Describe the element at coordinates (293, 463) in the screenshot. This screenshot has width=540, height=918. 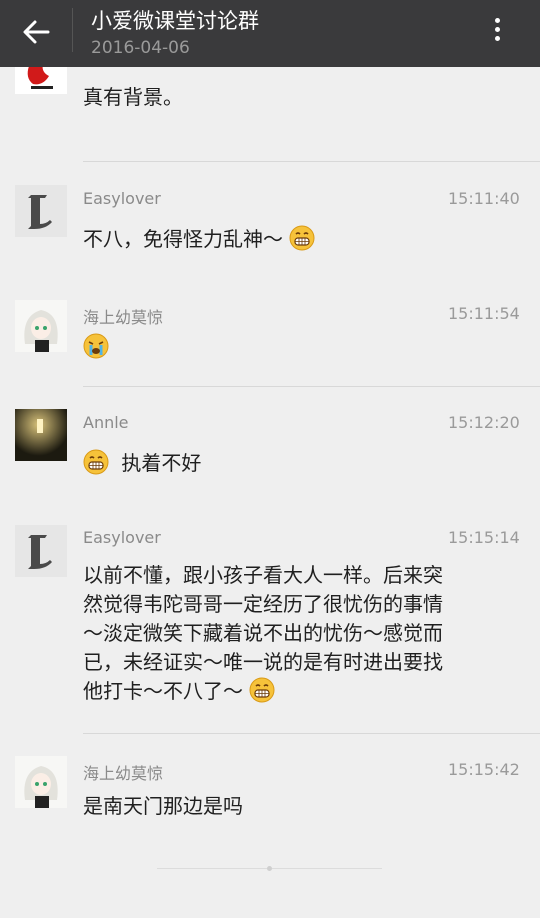
I see `message-text: 执着不好` at that location.